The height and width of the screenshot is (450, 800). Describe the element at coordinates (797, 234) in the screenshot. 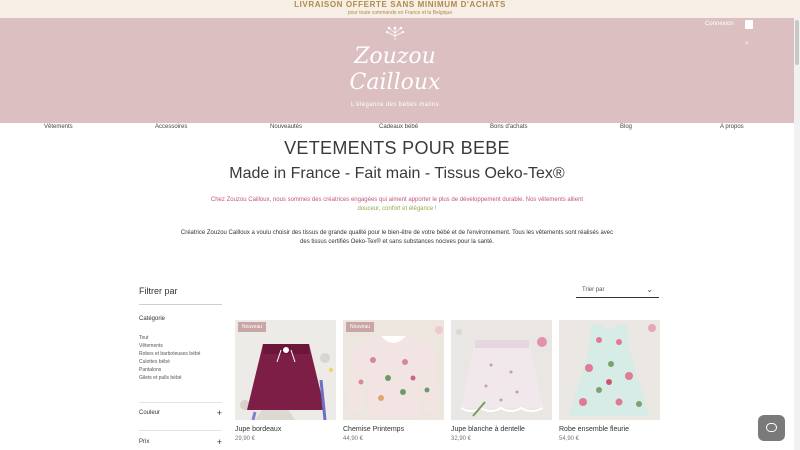

I see `page-scrollbar` at that location.